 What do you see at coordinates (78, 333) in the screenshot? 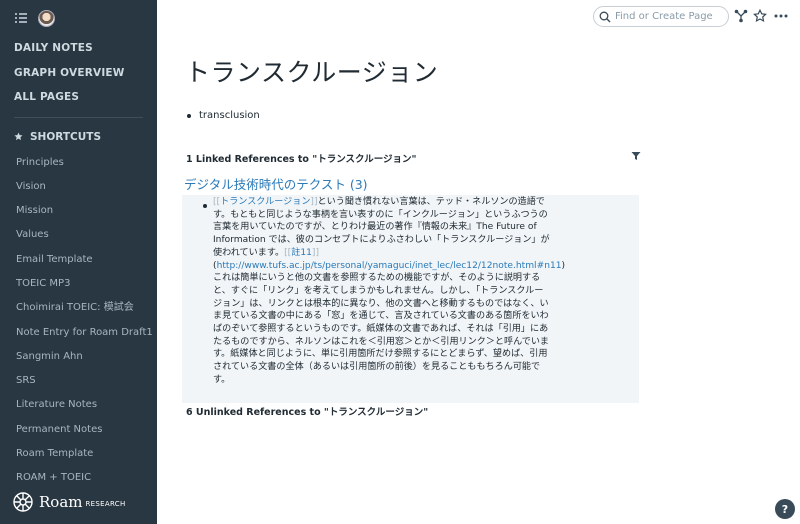
I see `shortcut-item: Note Entry for Roam Draft1` at bounding box center [78, 333].